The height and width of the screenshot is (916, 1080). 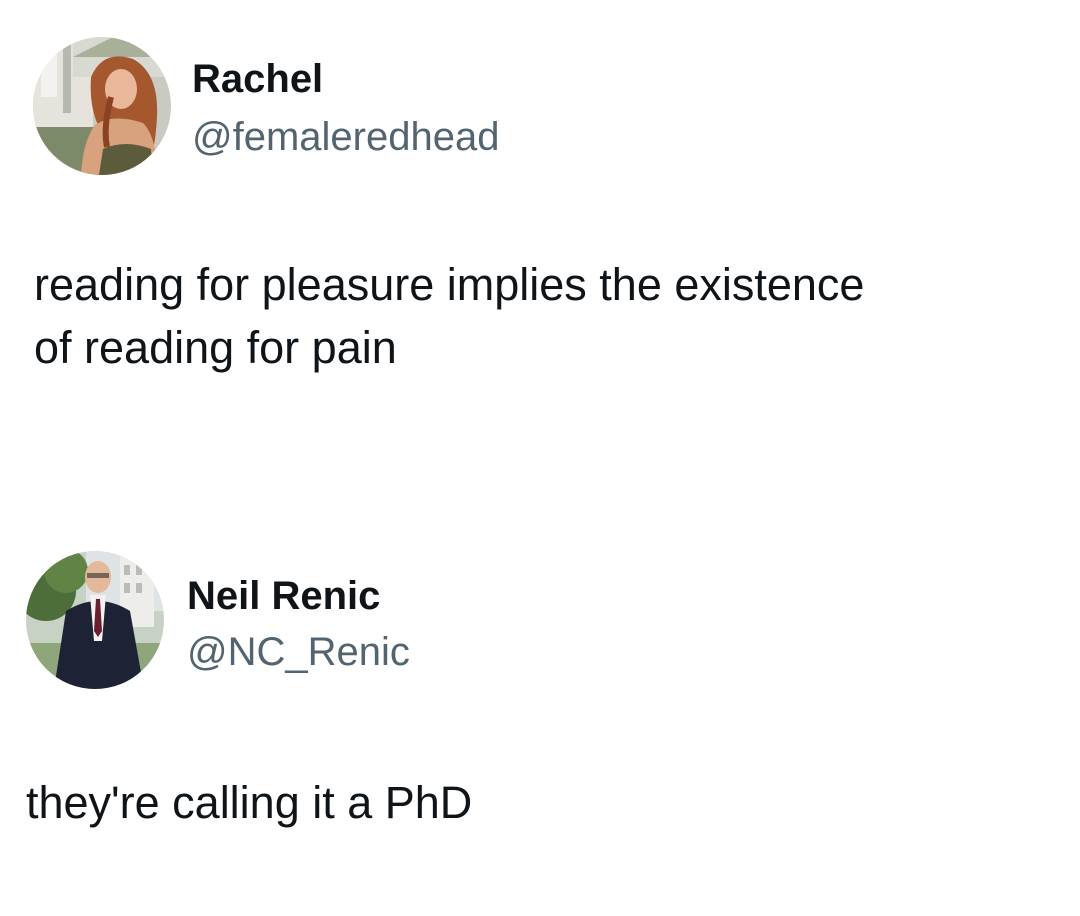 I want to click on neil-renic-avatar-photo-icon, so click(x=95, y=620).